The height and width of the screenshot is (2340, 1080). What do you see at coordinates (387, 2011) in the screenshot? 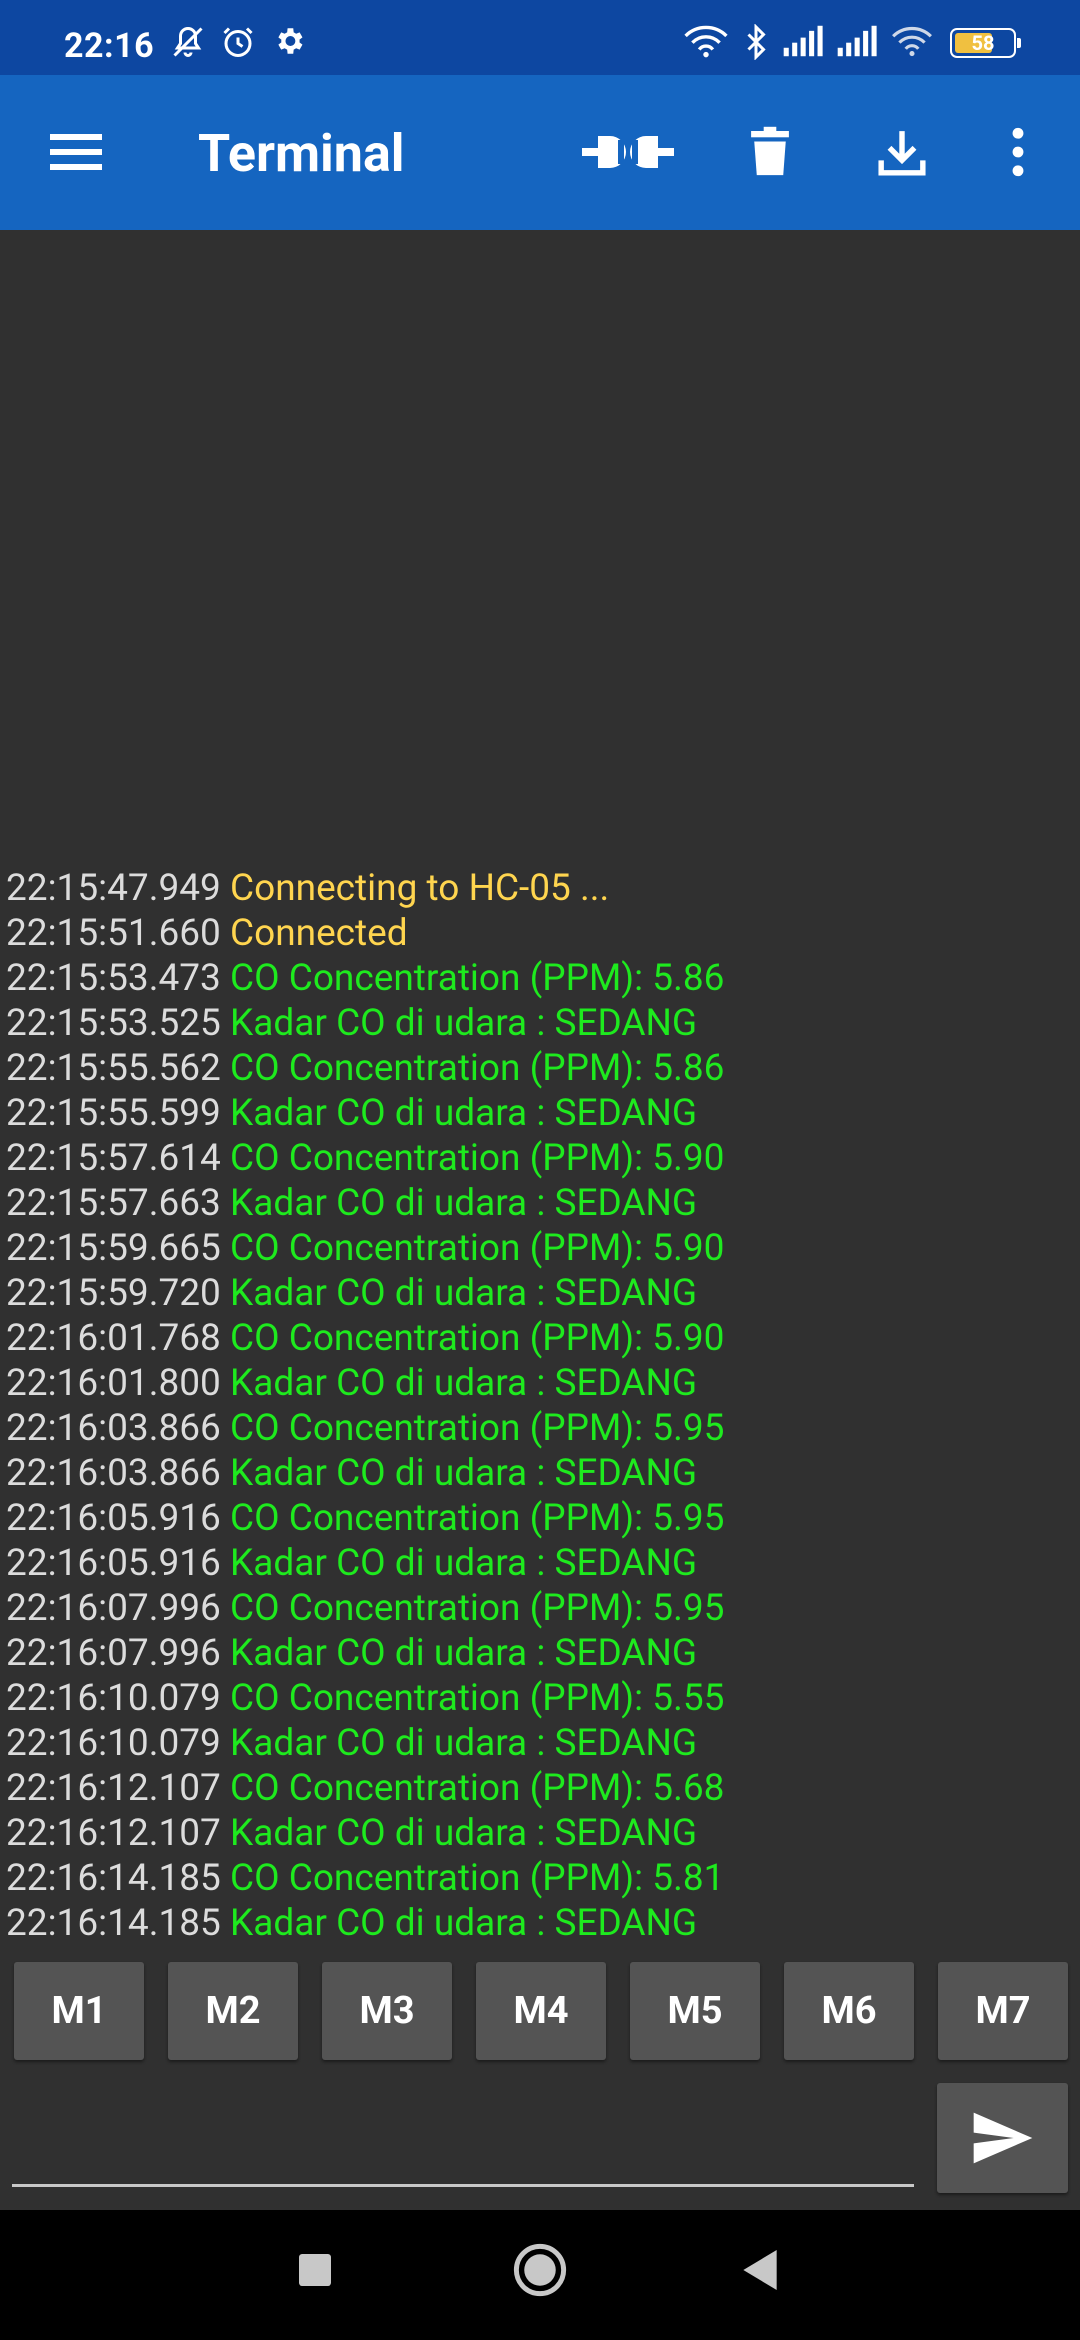
I see `macro-button-m3: M3` at bounding box center [387, 2011].